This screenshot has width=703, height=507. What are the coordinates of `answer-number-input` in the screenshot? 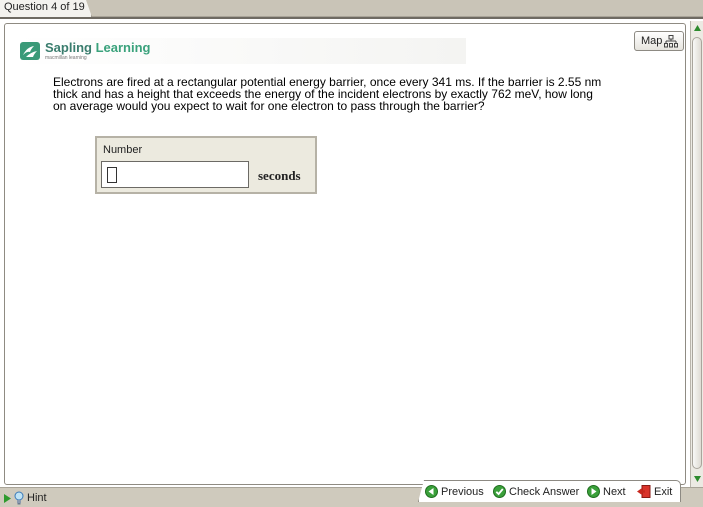 It's located at (175, 174).